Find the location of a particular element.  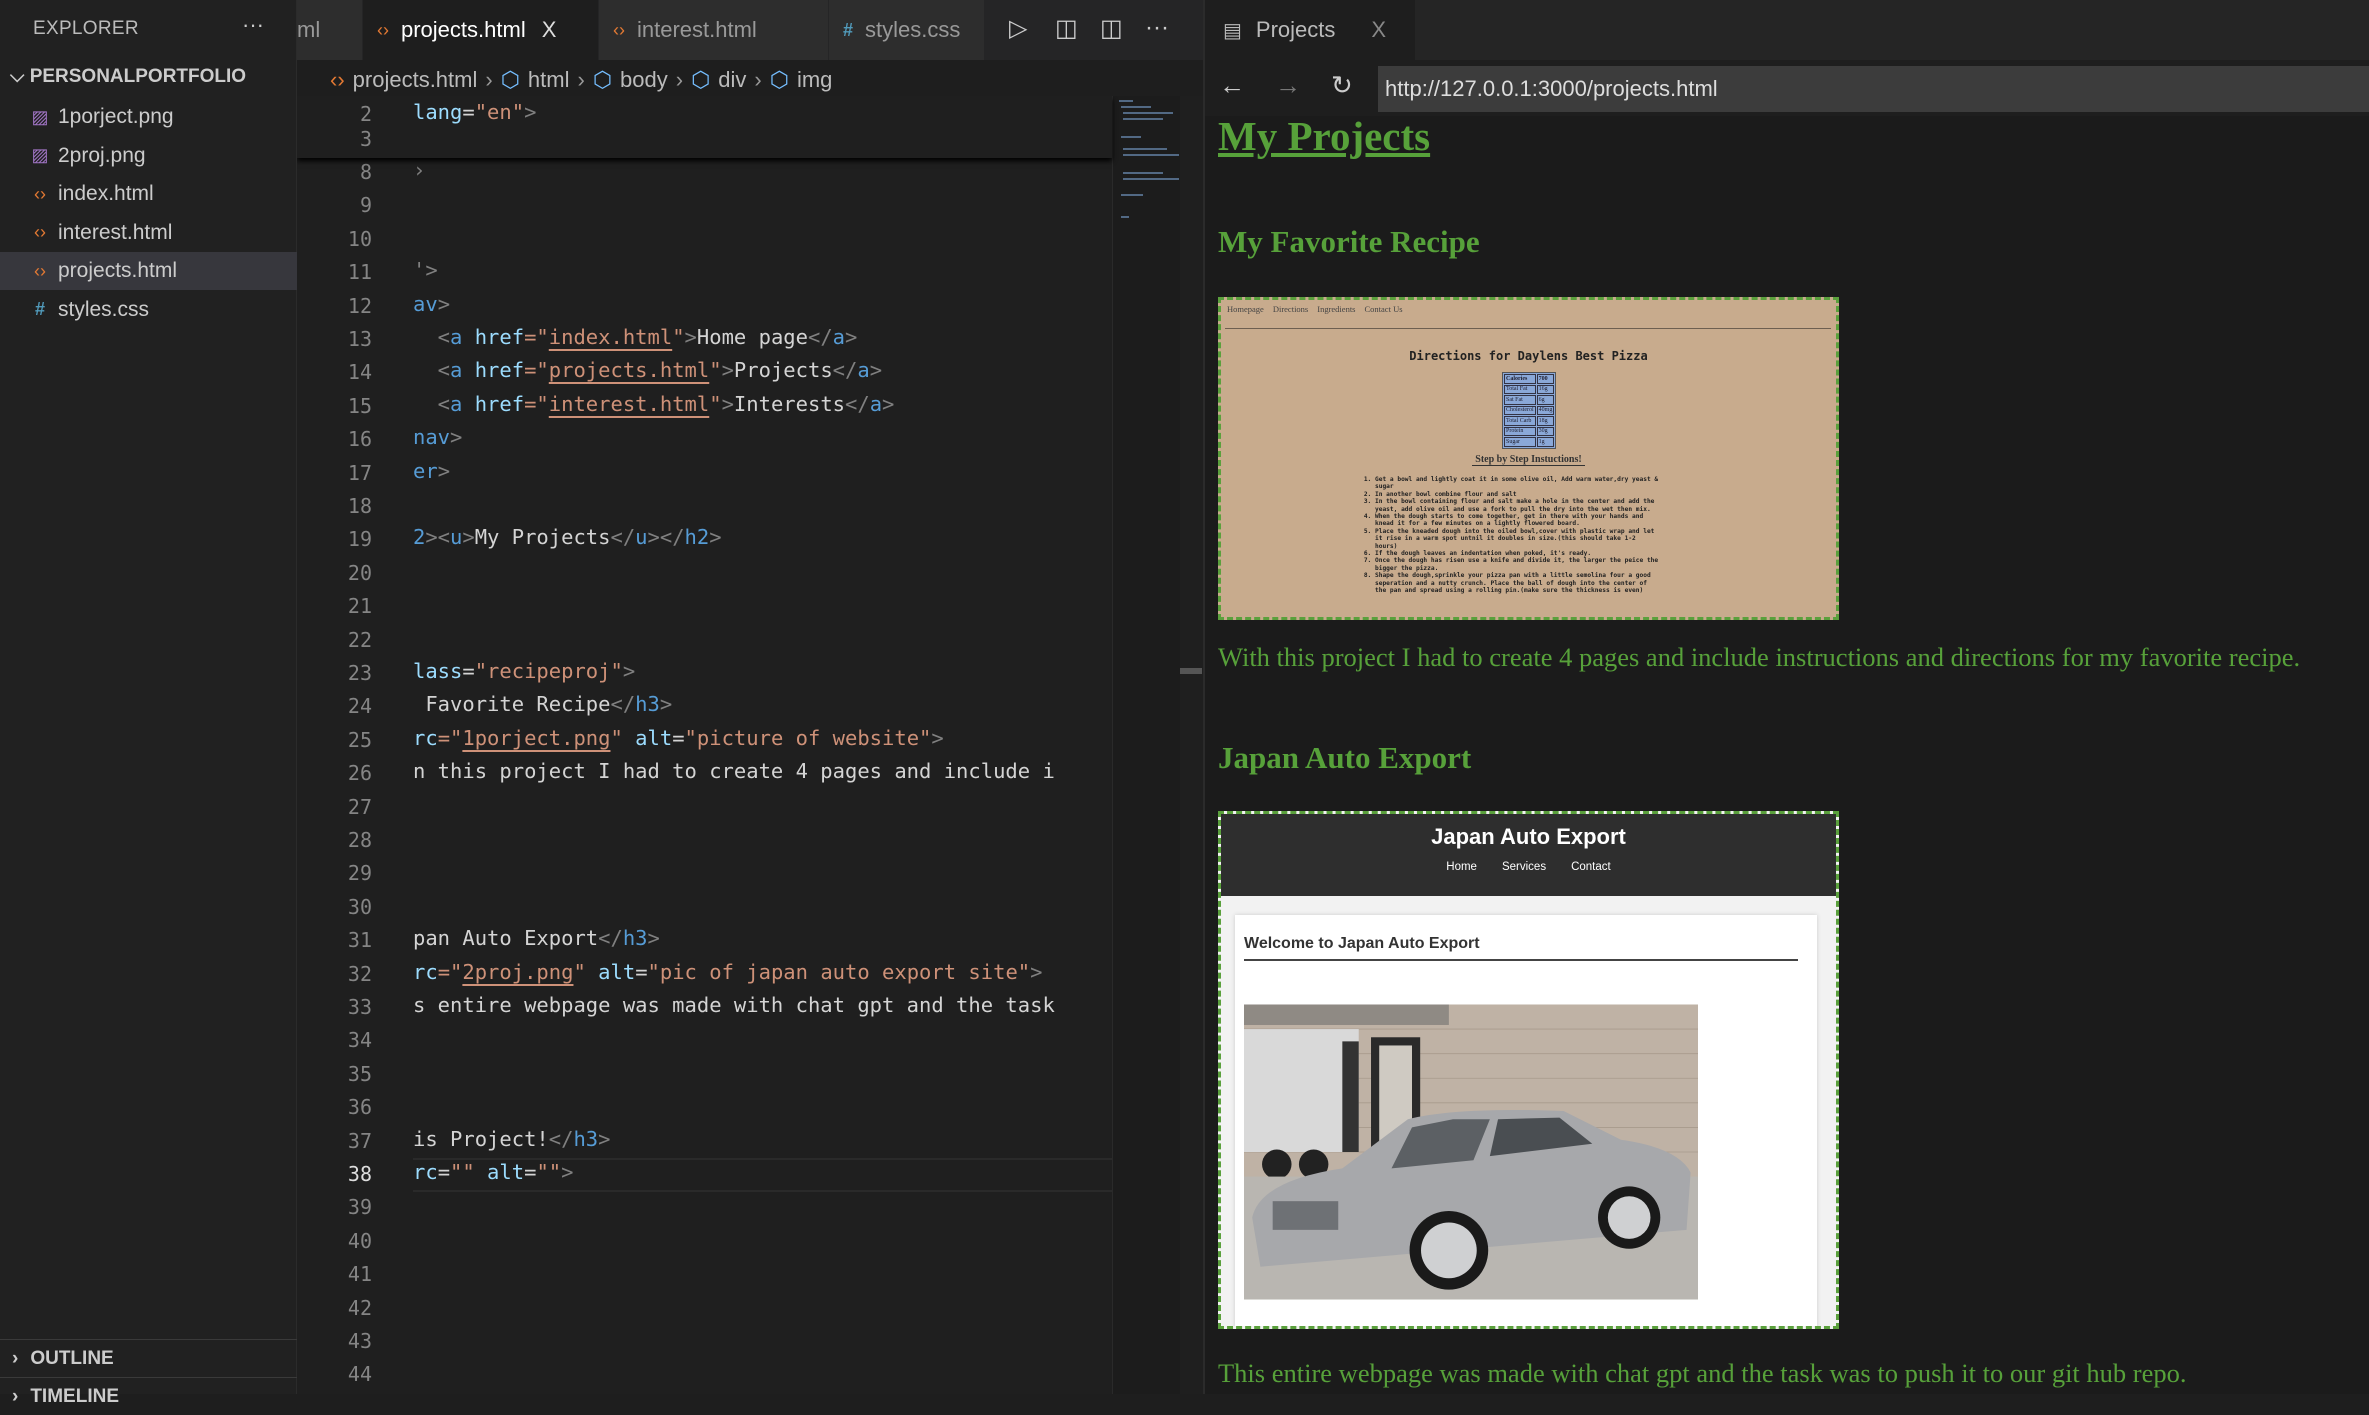

chevron-right-icon: › is located at coordinates (15, 1358).